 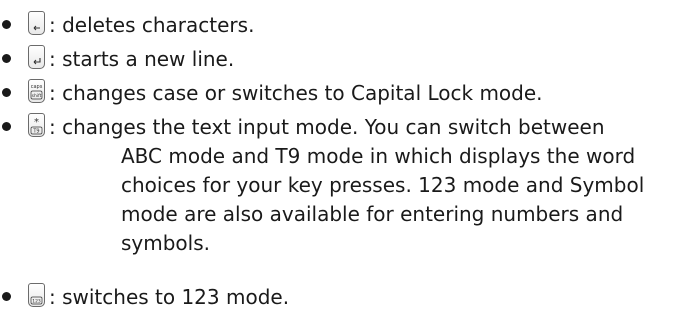 What do you see at coordinates (36, 23) in the screenshot?
I see `backspace-key-icon` at bounding box center [36, 23].